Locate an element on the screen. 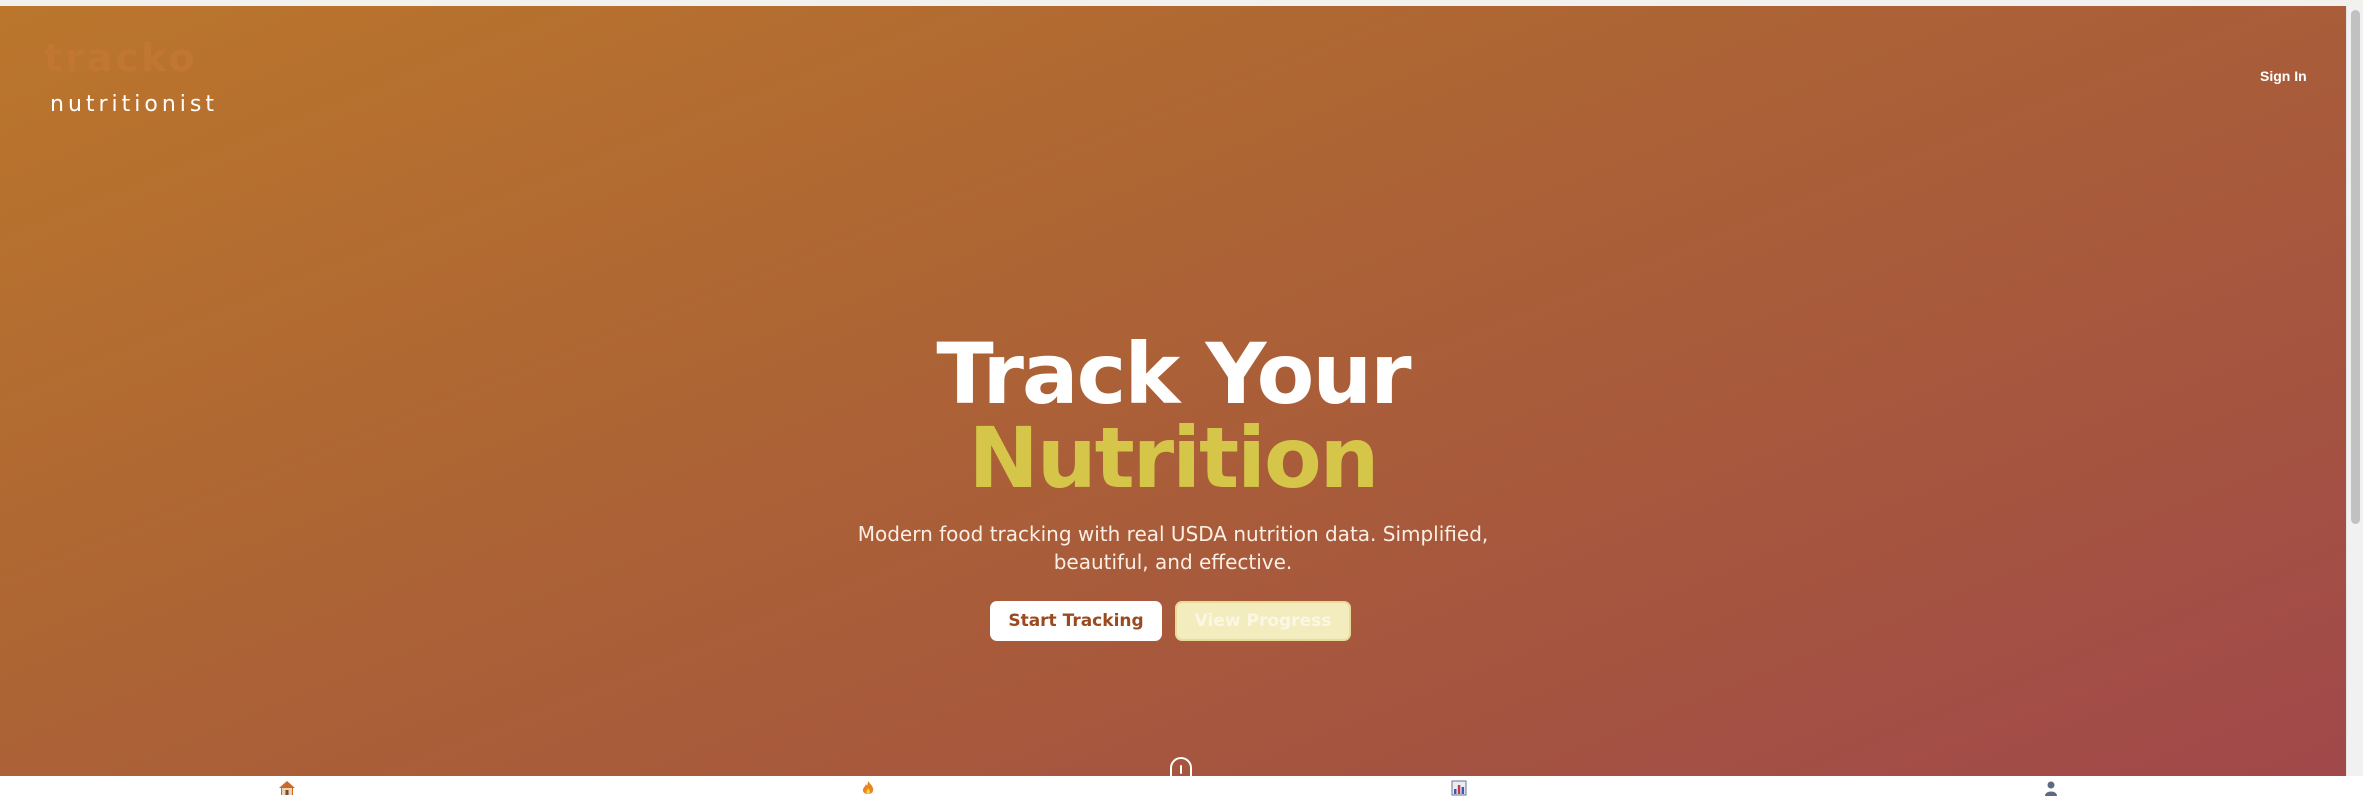 Image resolution: width=2363 pixels, height=798 pixels. profile-icon is located at coordinates (2051, 788).